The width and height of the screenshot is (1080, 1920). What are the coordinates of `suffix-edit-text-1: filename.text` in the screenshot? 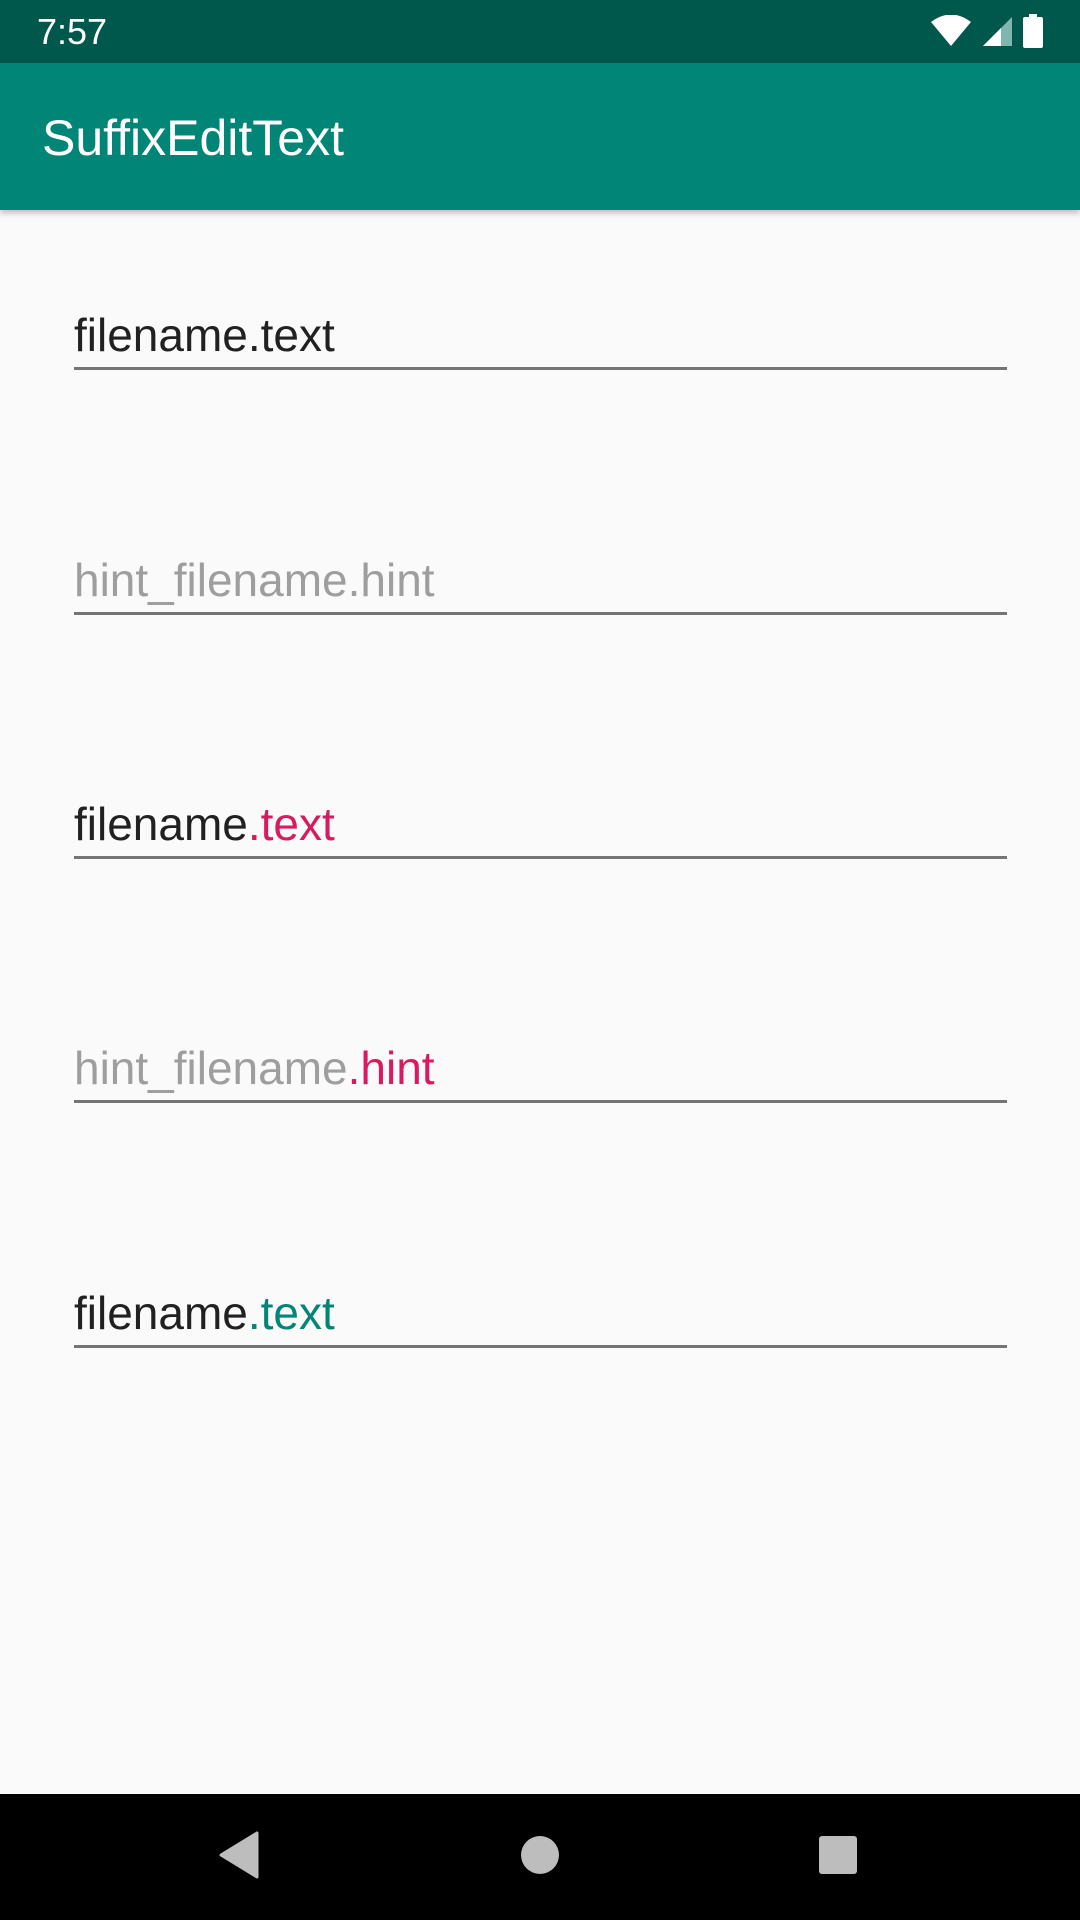 It's located at (540, 335).